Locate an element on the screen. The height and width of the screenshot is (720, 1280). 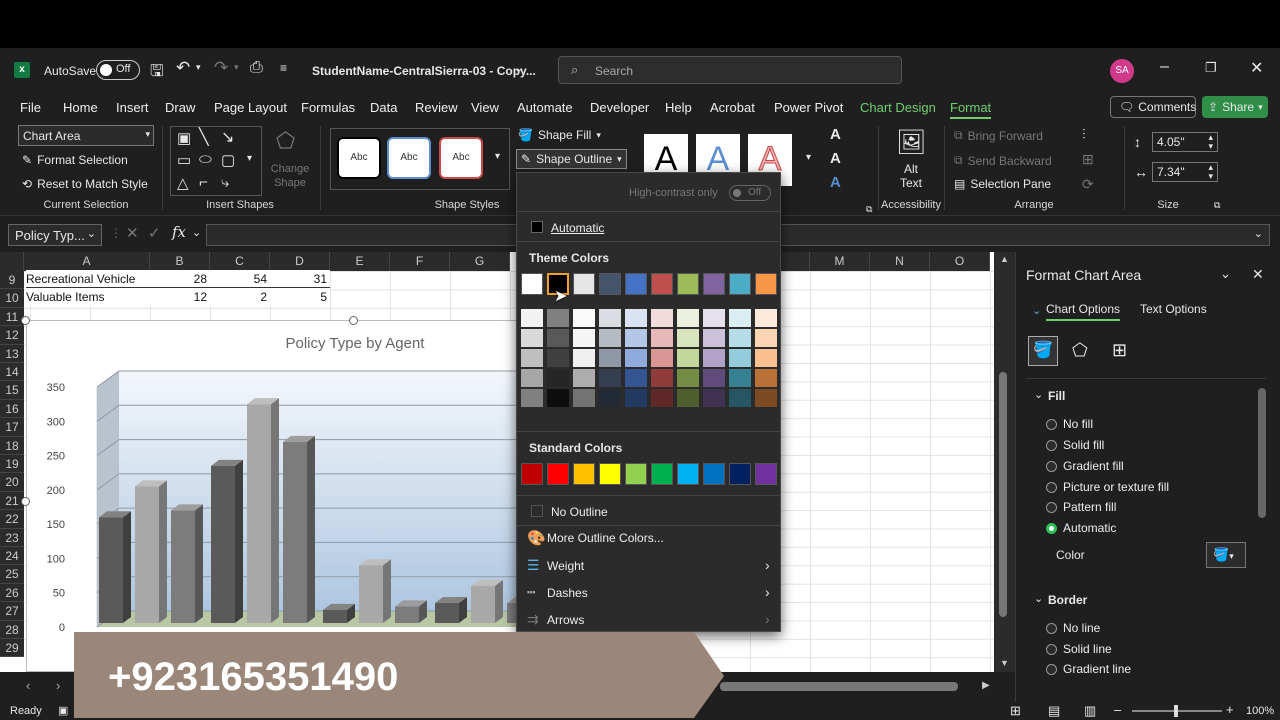
no-outline-option: No Outline is located at coordinates (579, 512).